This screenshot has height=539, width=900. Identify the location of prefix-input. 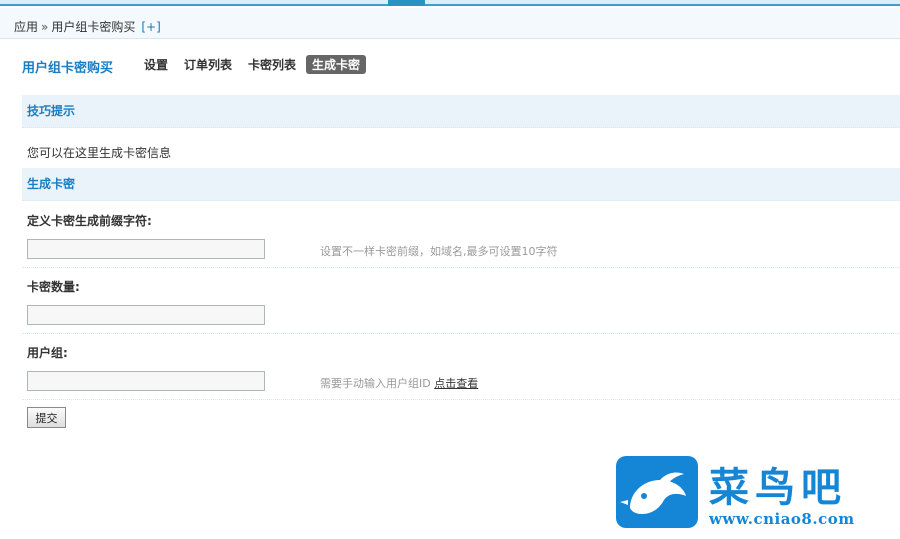
(146, 249).